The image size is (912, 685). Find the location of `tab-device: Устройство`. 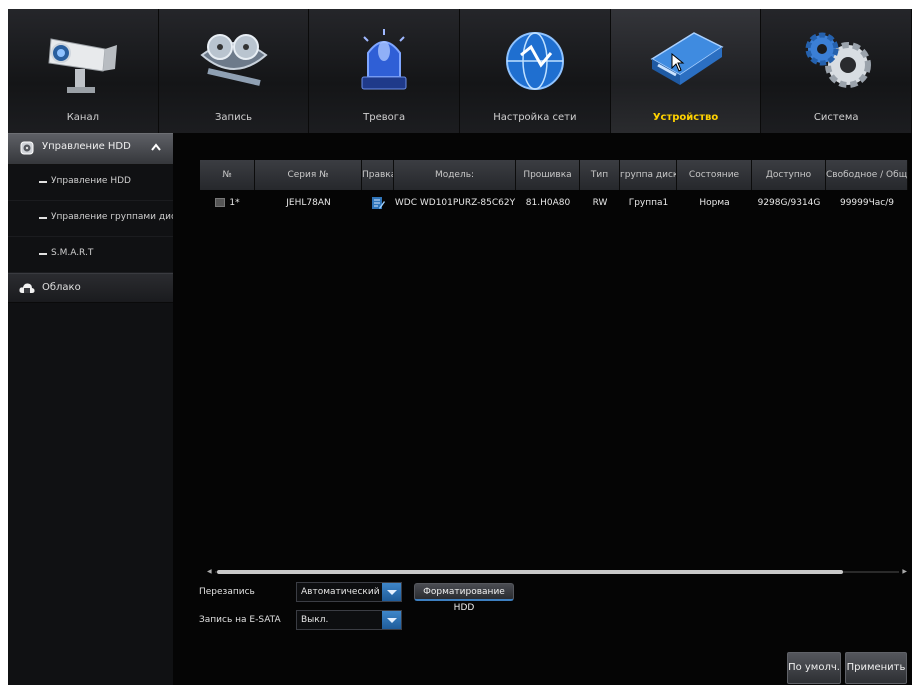

tab-device: Устройство is located at coordinates (686, 71).